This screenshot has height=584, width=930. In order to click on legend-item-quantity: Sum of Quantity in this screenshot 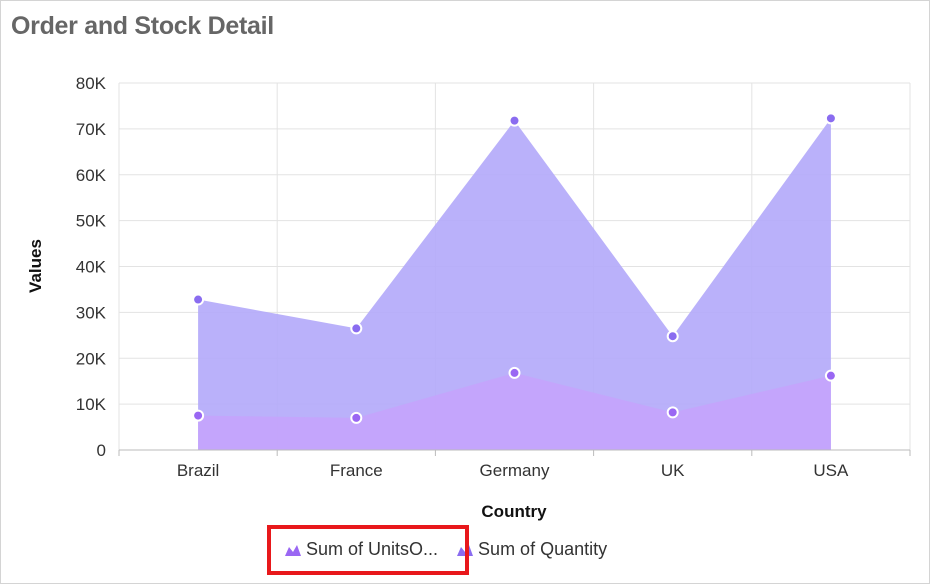, I will do `click(531, 549)`.